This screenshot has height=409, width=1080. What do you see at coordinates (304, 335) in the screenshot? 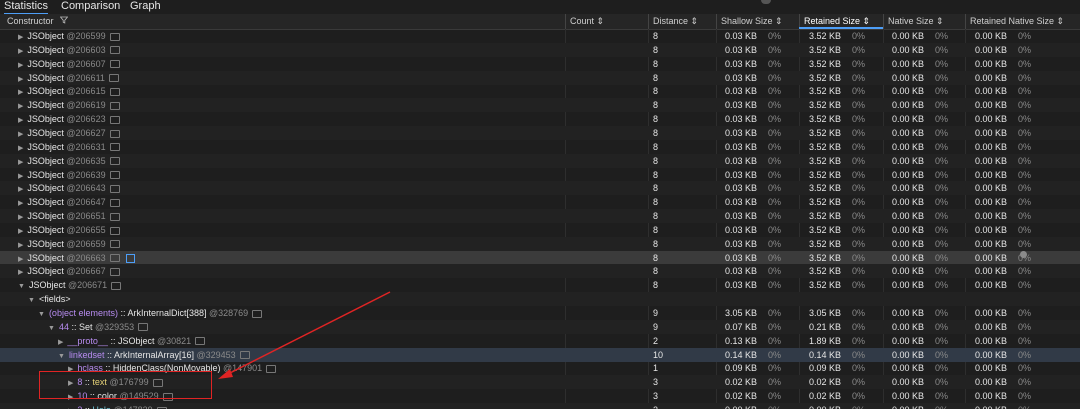
I see `annotation-arrow` at bounding box center [304, 335].